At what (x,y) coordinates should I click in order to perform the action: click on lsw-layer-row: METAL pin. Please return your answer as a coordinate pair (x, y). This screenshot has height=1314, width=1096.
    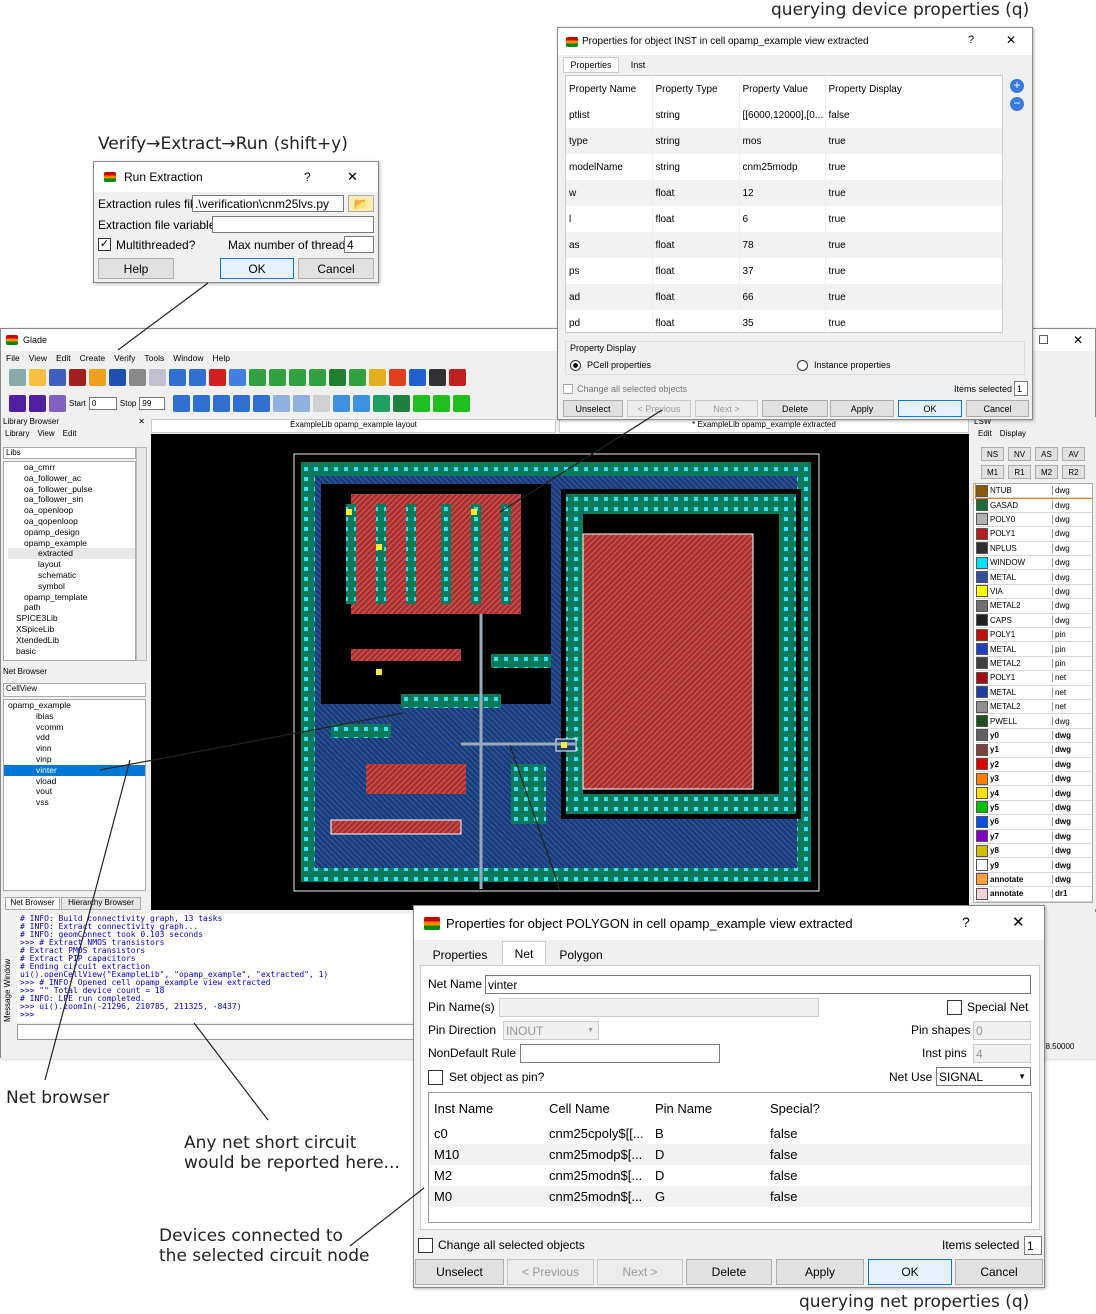
    Looking at the image, I should click on (1034, 649).